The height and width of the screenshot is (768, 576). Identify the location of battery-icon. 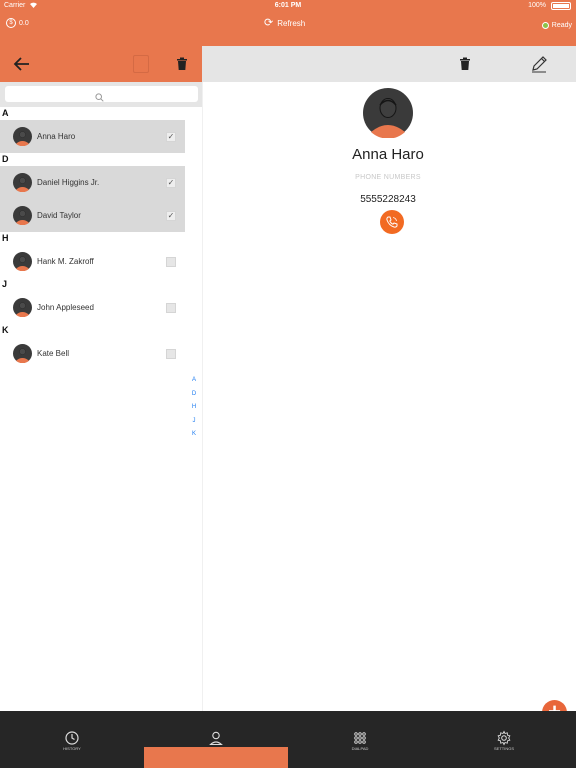
(561, 6).